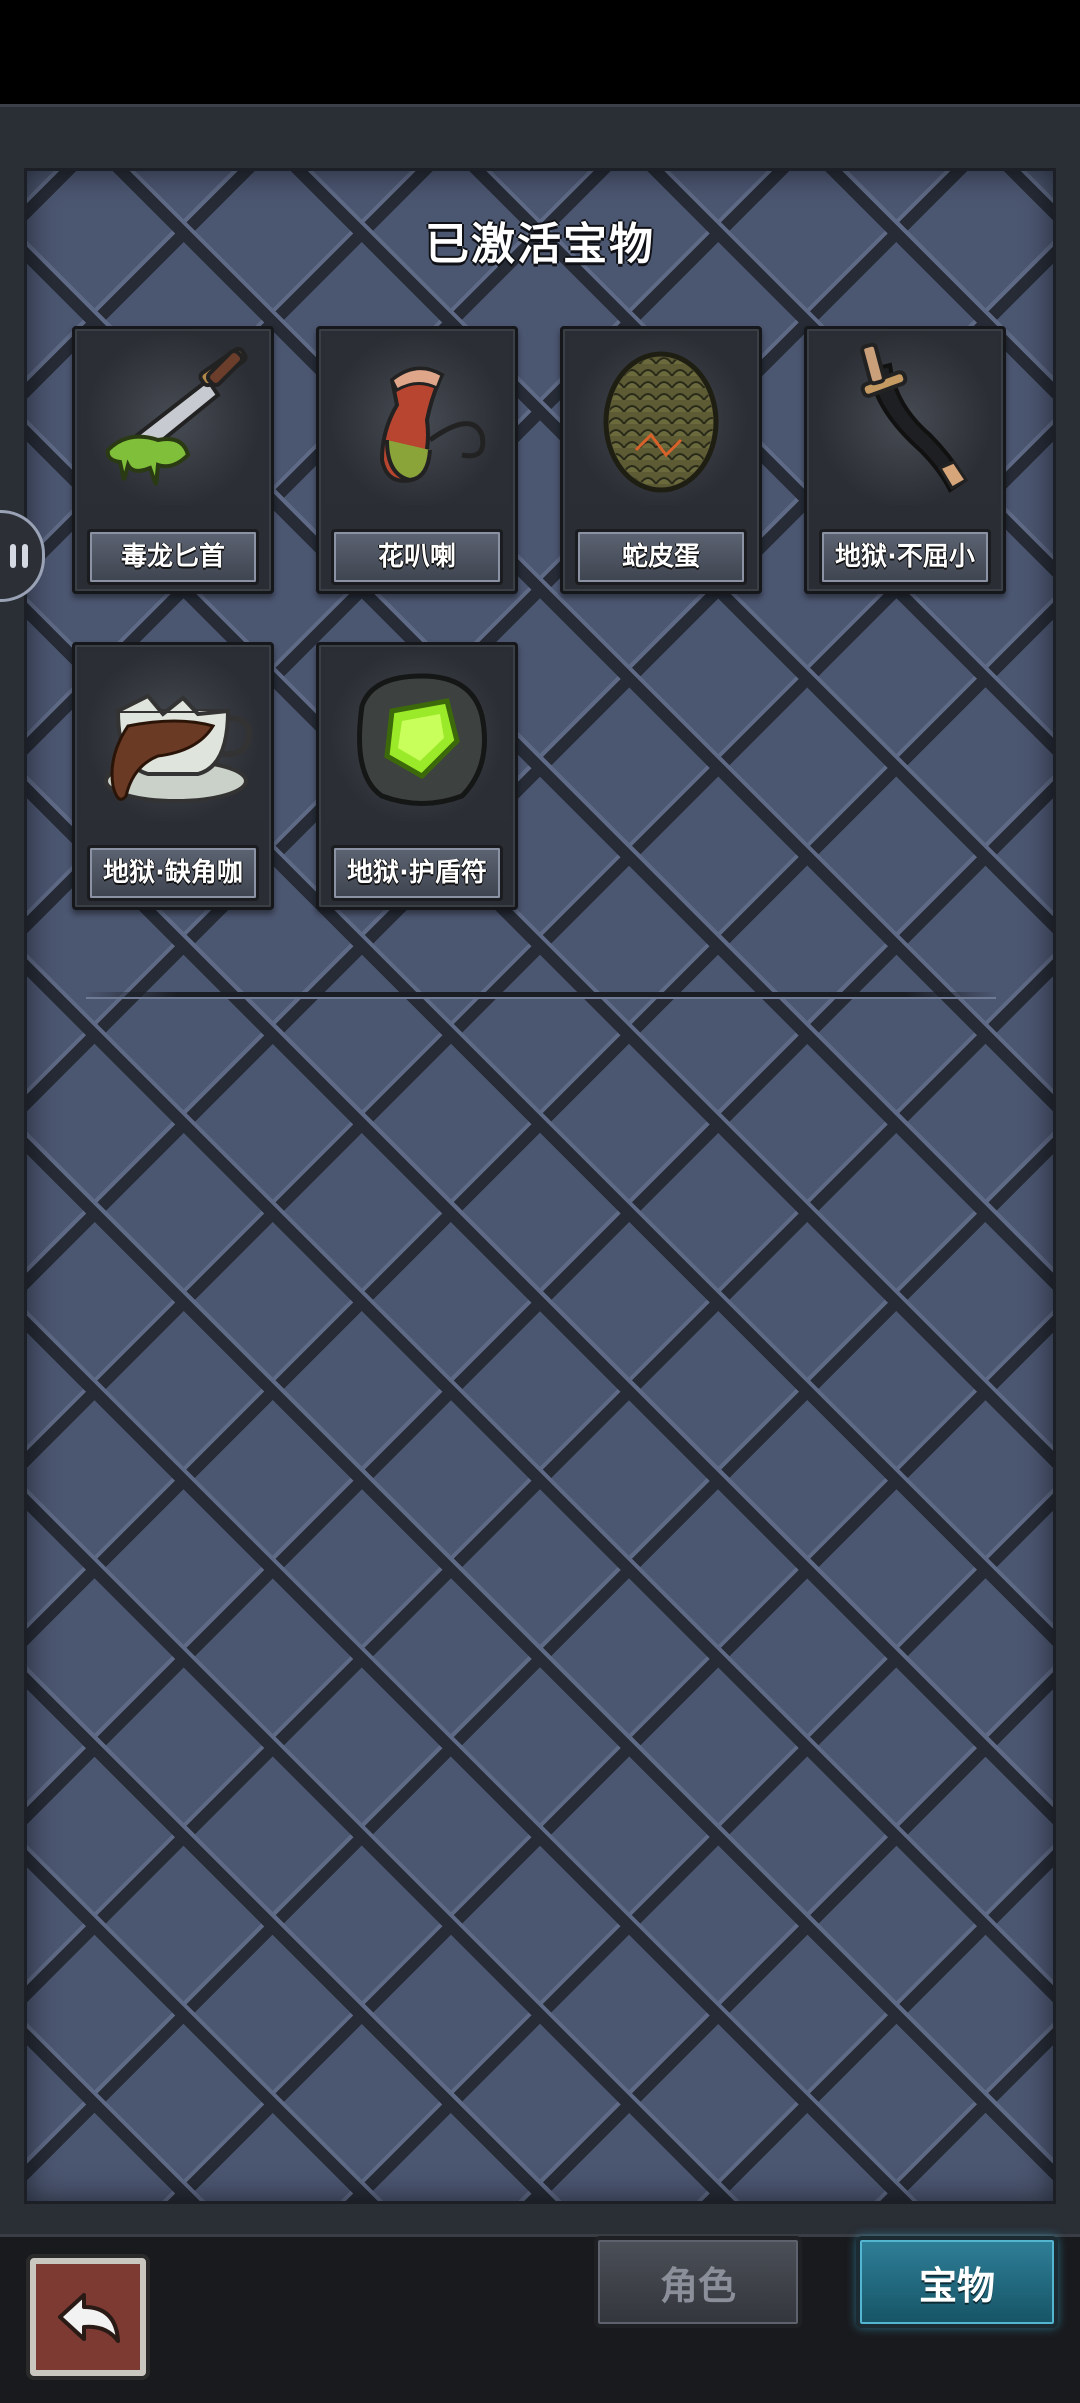 Image resolution: width=1080 pixels, height=2403 pixels. I want to click on snake-skin-egg-icon, so click(661, 420).